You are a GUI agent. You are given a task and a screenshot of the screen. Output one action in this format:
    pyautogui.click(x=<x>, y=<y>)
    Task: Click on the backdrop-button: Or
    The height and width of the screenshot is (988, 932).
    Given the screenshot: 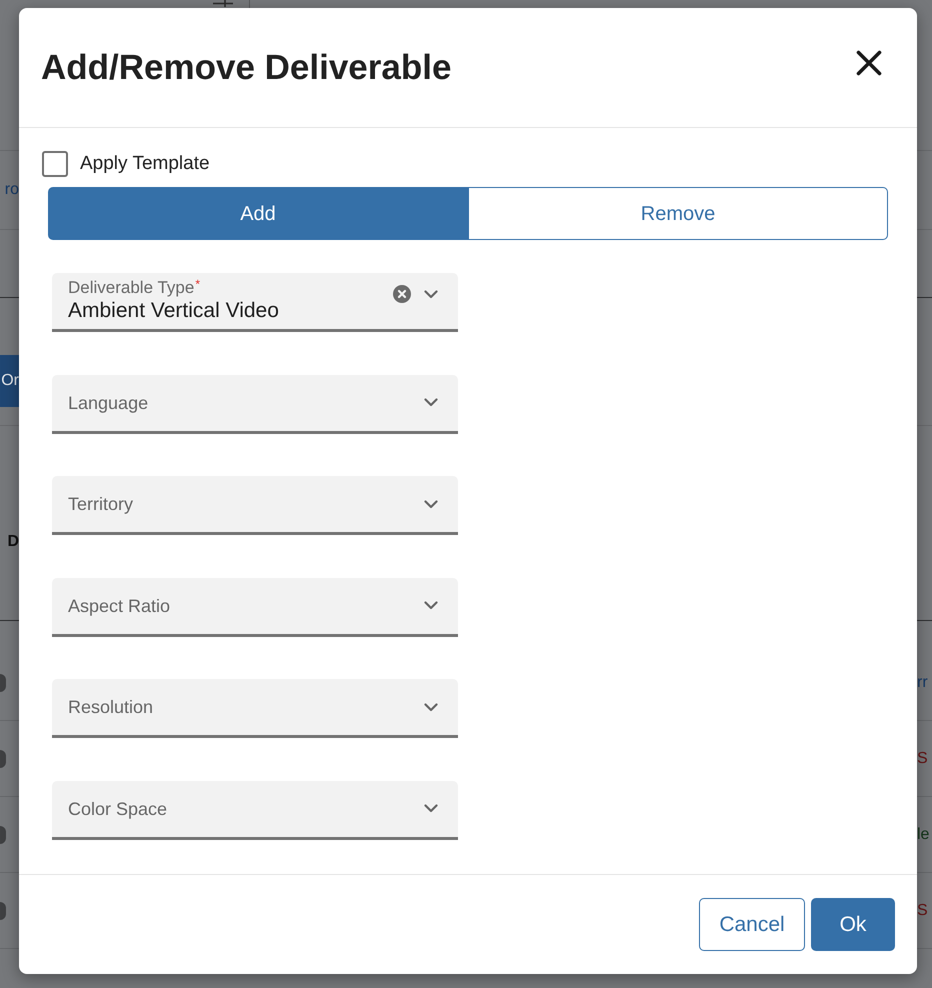 What is the action you would take?
    pyautogui.click(x=9, y=381)
    